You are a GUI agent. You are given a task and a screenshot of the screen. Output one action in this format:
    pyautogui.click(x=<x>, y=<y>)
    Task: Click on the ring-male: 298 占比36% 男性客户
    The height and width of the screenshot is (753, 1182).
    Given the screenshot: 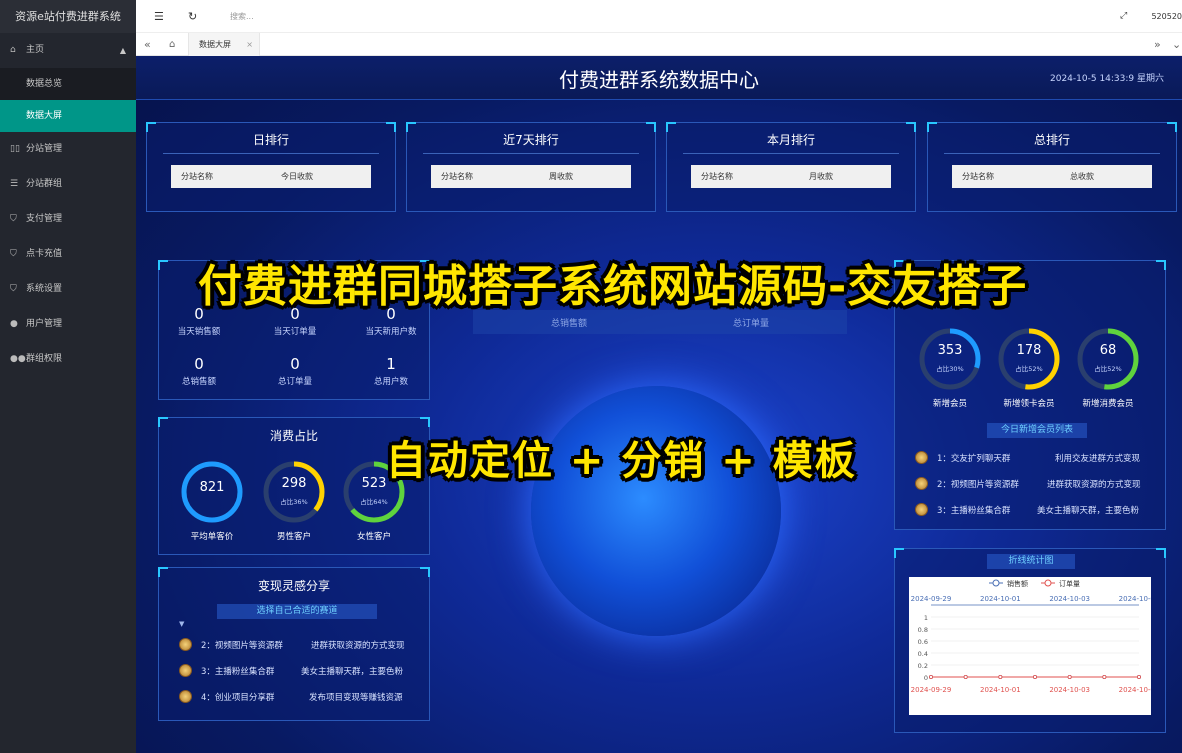 What is the action you would take?
    pyautogui.click(x=294, y=501)
    